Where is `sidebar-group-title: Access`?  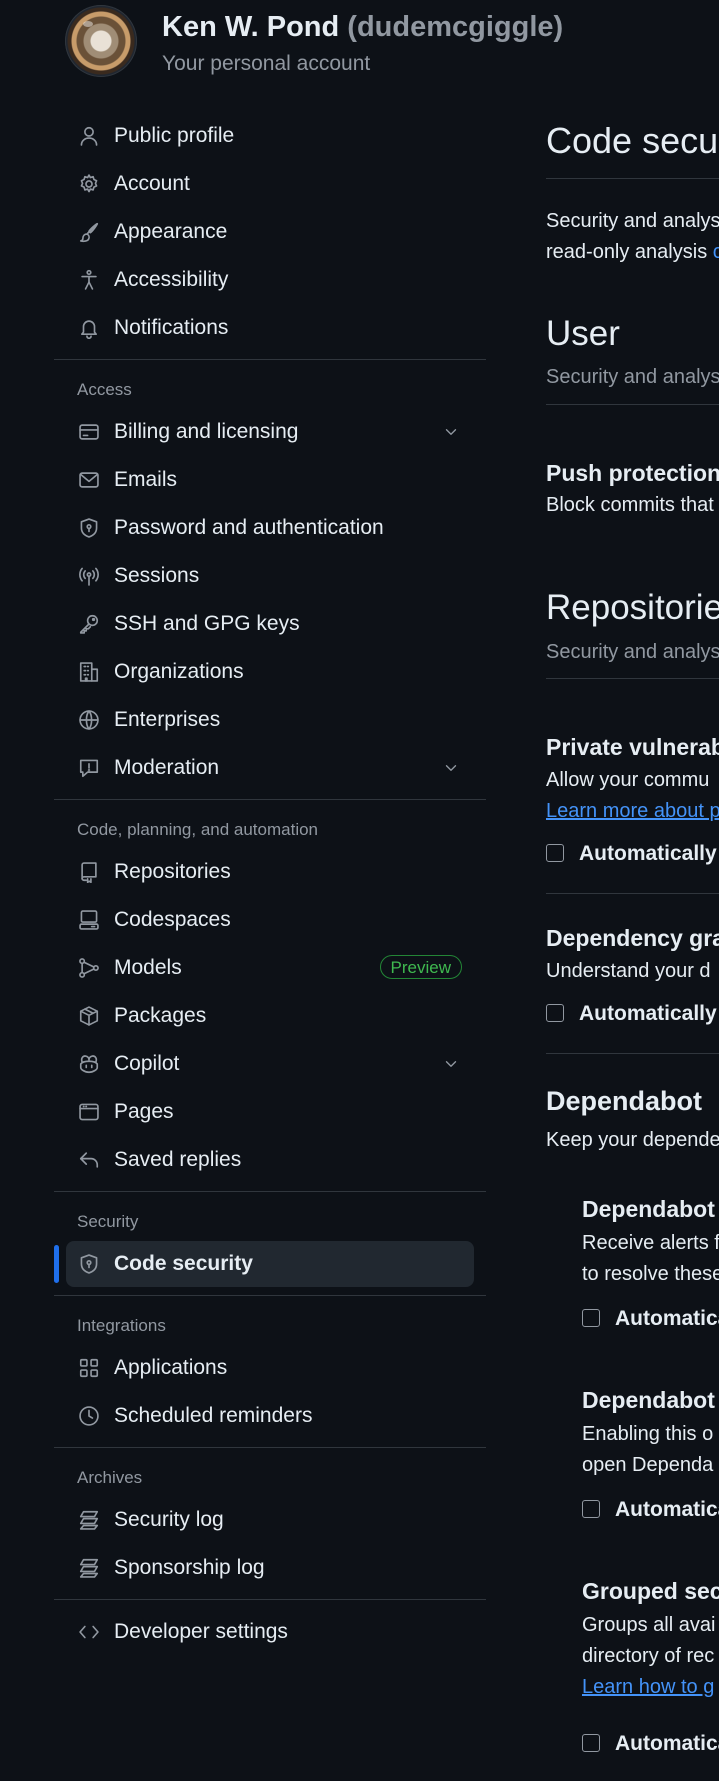 sidebar-group-title: Access is located at coordinates (104, 389).